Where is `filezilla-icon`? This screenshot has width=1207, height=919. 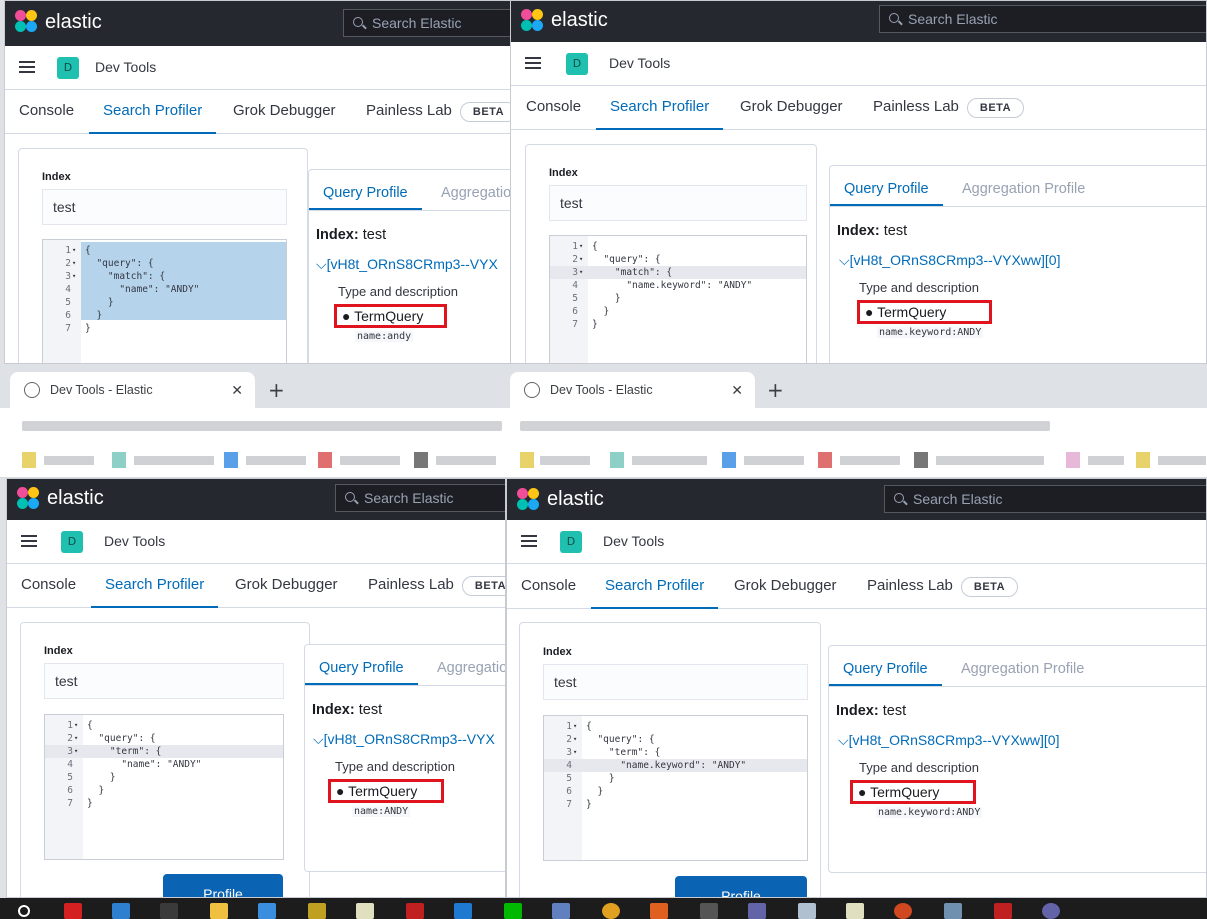
filezilla-icon is located at coordinates (415, 911).